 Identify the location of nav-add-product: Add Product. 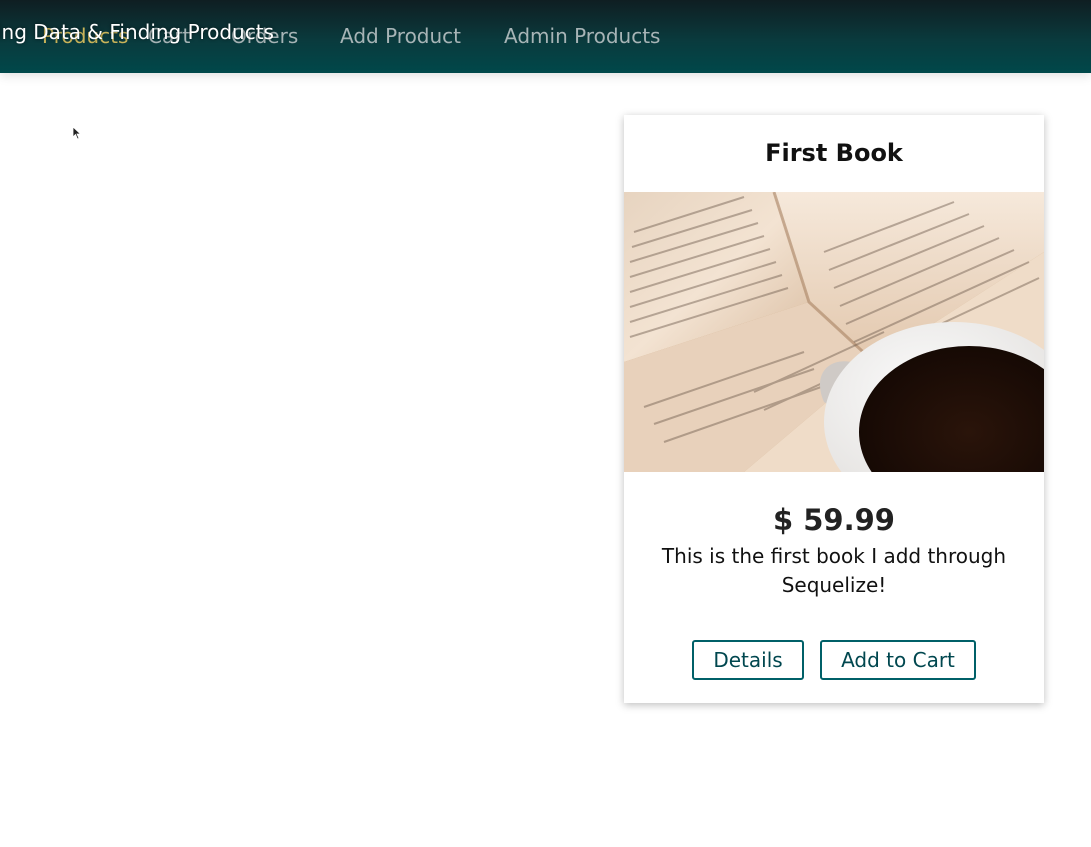
(400, 36).